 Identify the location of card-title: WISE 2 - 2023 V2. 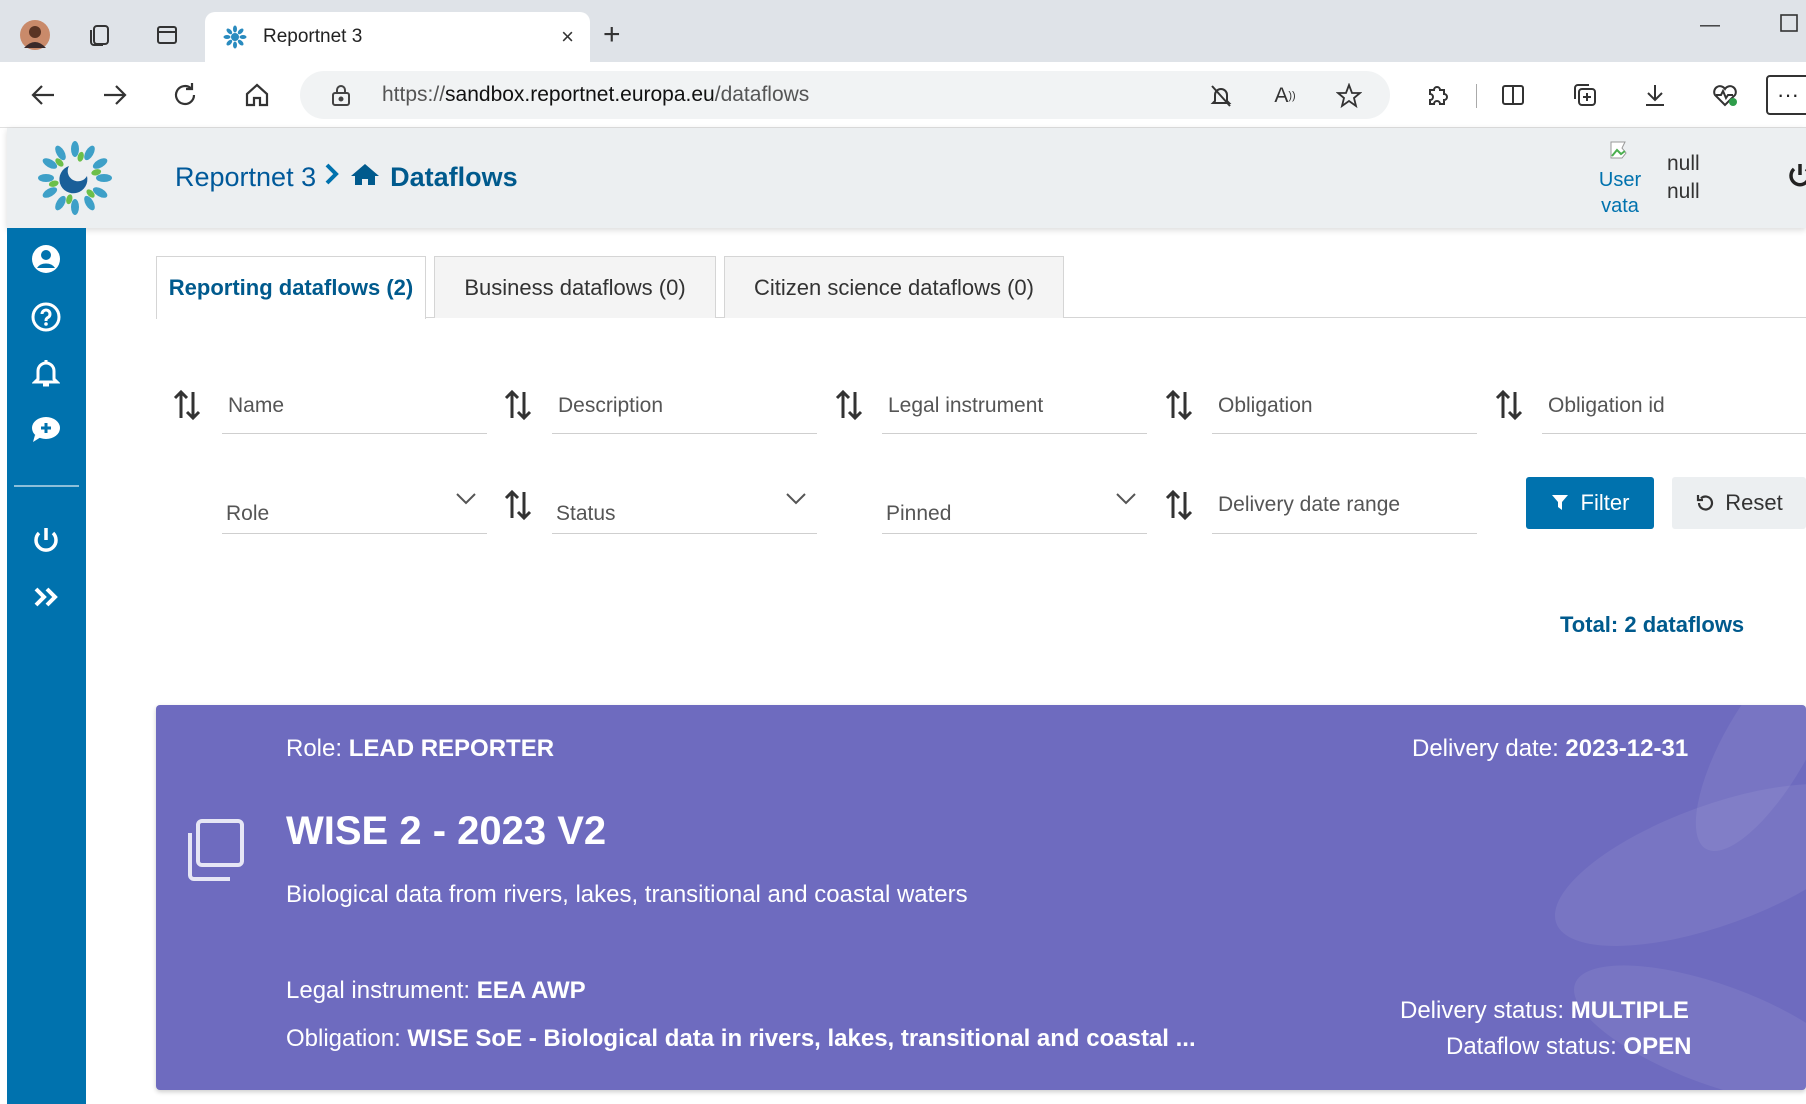
(446, 831).